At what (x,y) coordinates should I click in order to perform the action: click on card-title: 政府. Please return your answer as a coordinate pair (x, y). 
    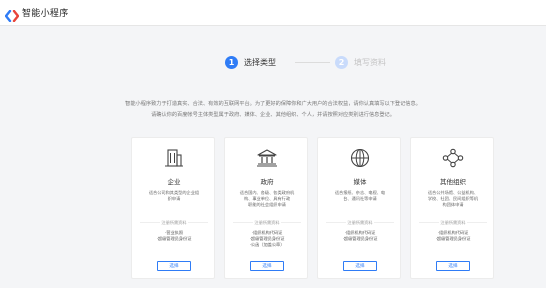
    Looking at the image, I should click on (267, 182).